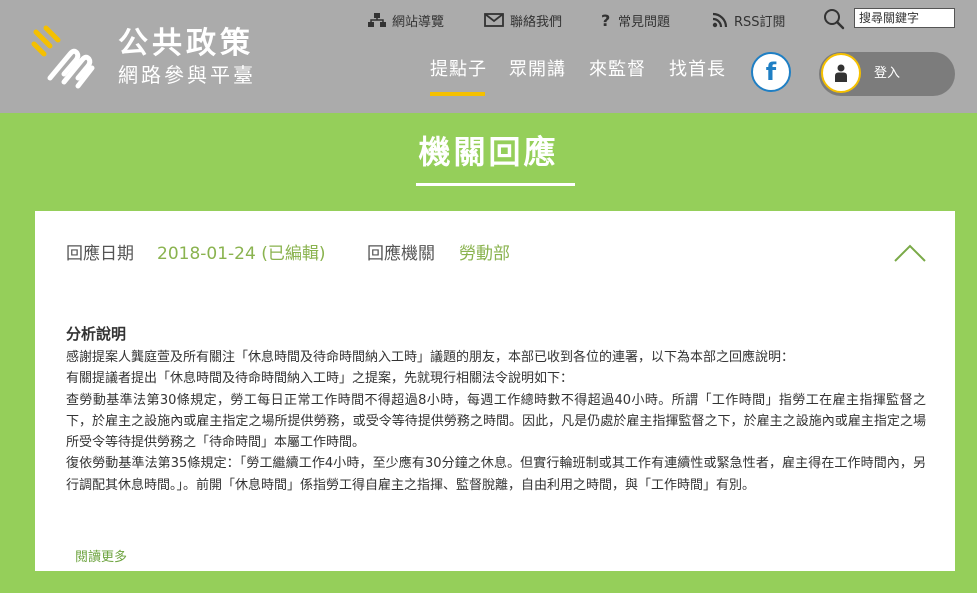  I want to click on nav-discuss: 眾開講, so click(537, 70).